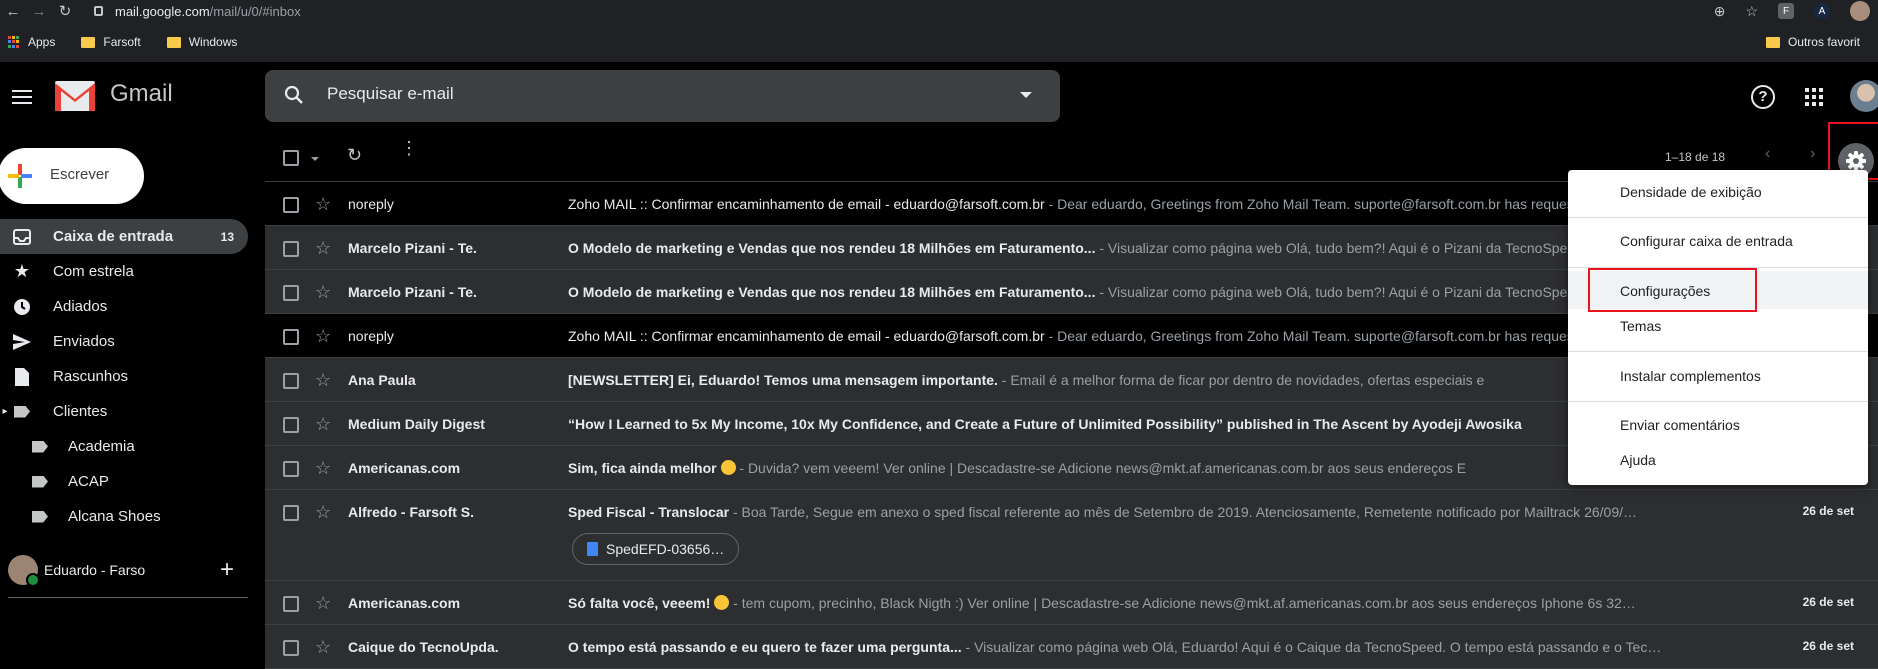 The width and height of the screenshot is (1878, 669). Describe the element at coordinates (1718, 351) in the screenshot. I see `menu-separator` at that location.